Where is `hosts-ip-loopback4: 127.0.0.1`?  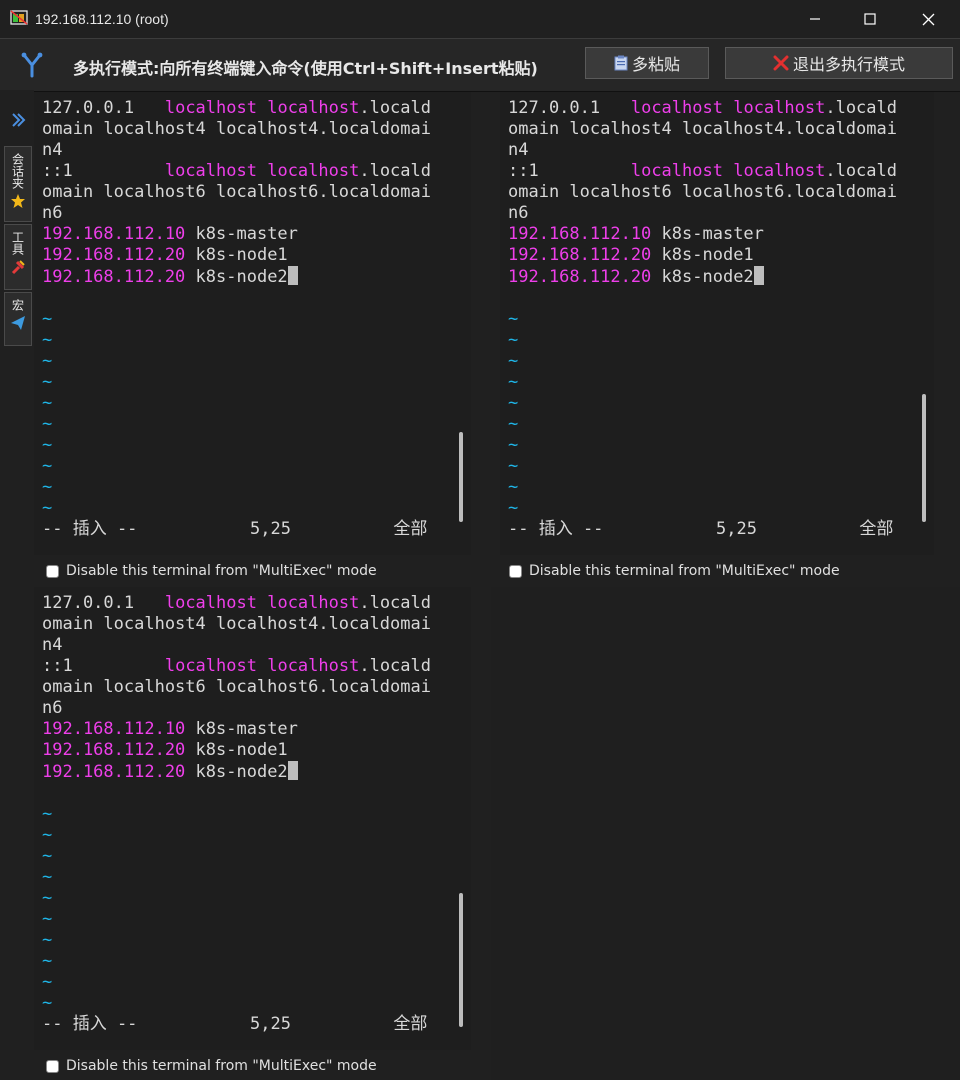 hosts-ip-loopback4: 127.0.0.1 is located at coordinates (554, 108).